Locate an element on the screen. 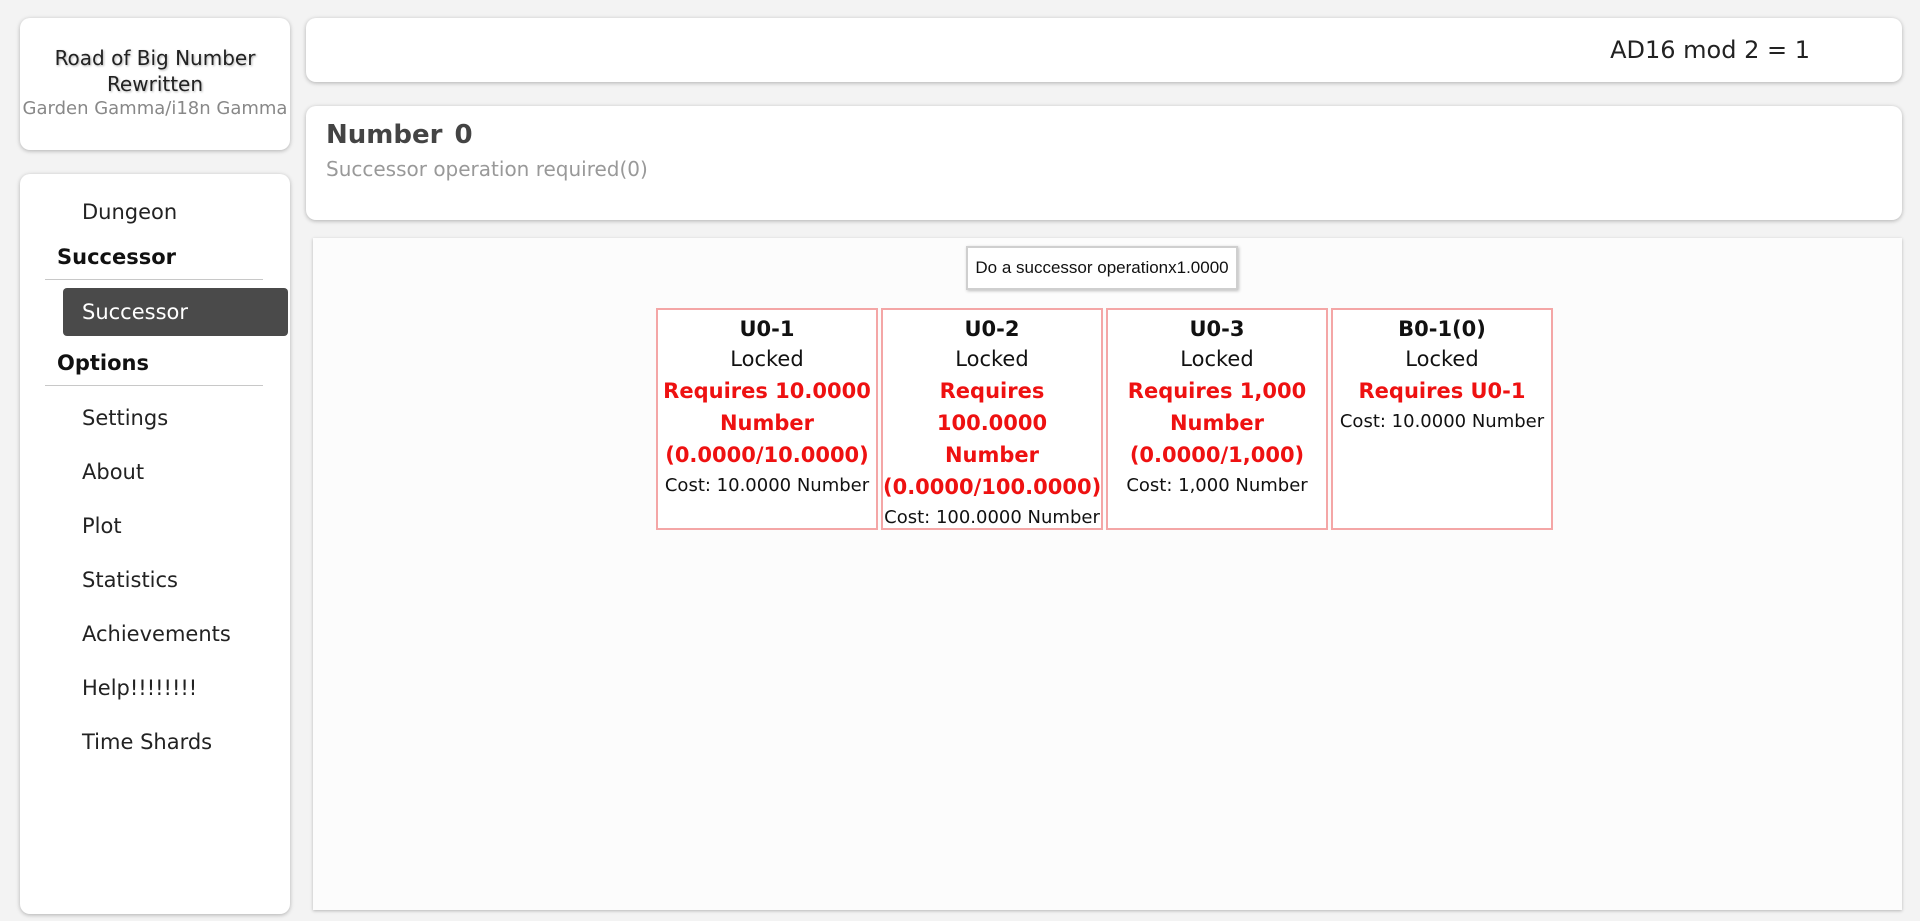 This screenshot has width=1920, height=921. sidebar-item-plot: Plot is located at coordinates (155, 526).